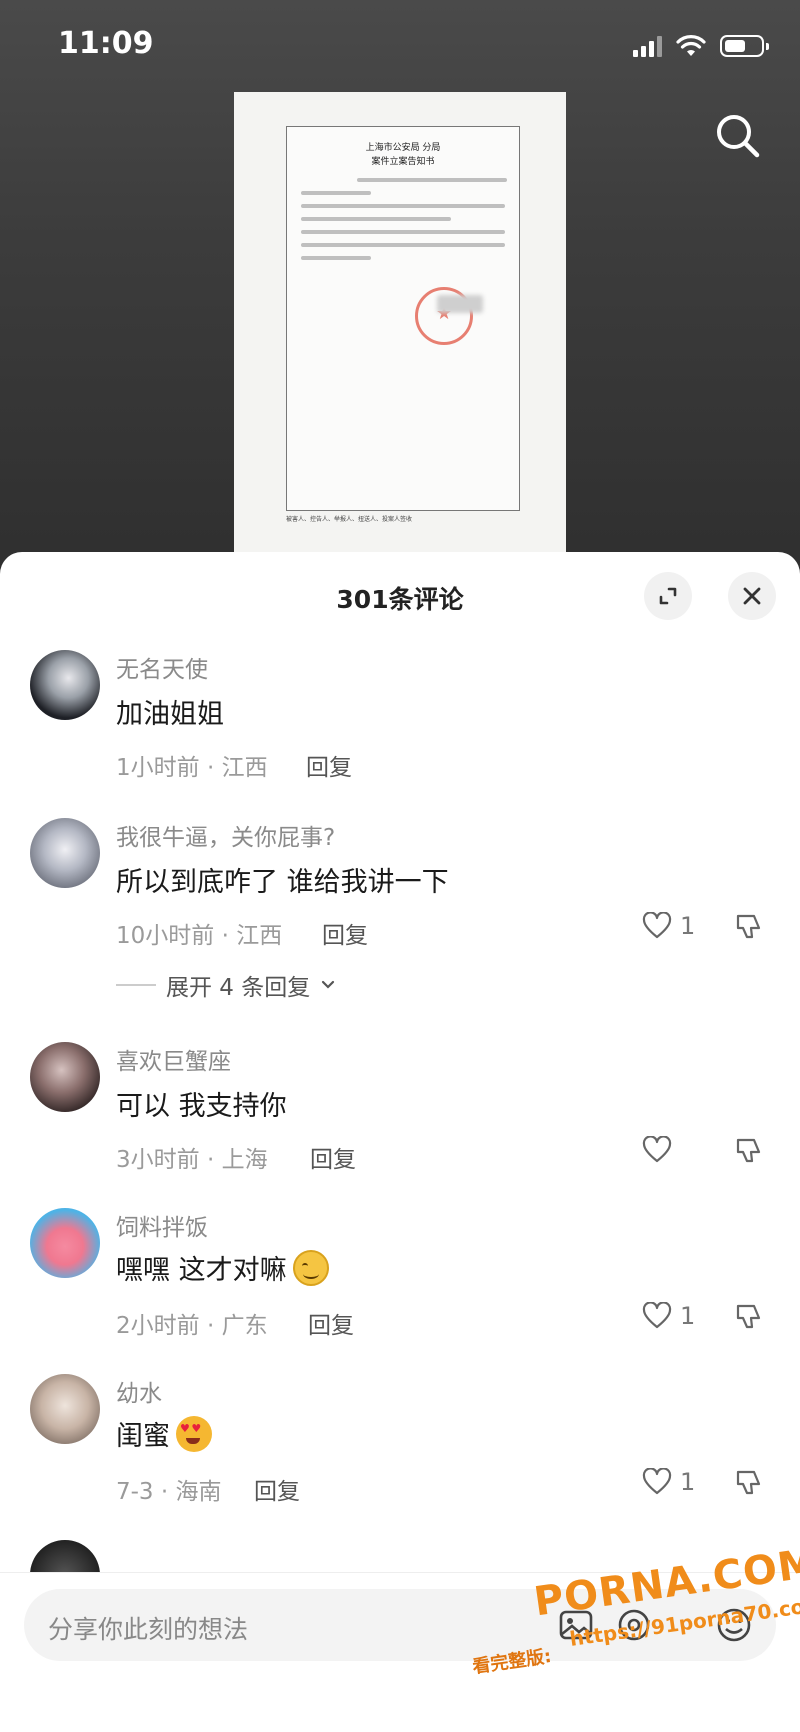 This screenshot has height=1732, width=800. What do you see at coordinates (173, 1059) in the screenshot?
I see `comment-username: 喜欢巨蟹座` at bounding box center [173, 1059].